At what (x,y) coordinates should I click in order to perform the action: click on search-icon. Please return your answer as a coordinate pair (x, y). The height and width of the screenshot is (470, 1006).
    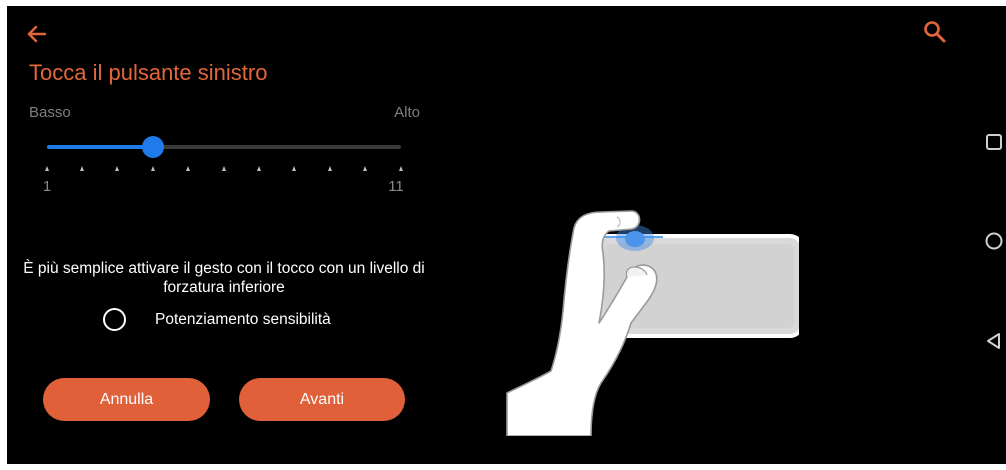
    Looking at the image, I should click on (935, 32).